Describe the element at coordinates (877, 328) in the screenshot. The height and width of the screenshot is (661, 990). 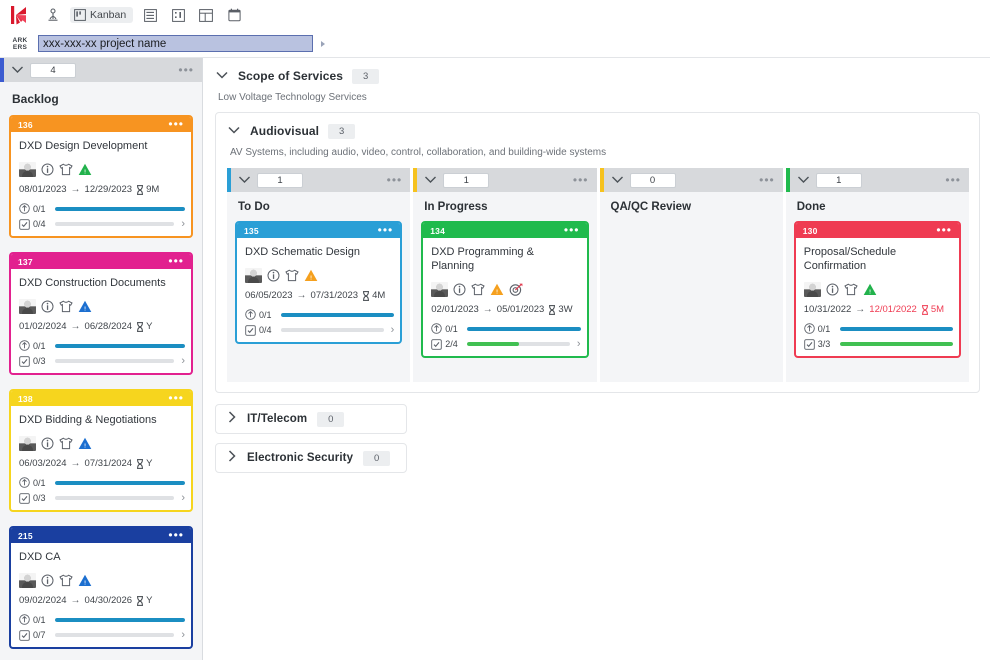
I see `card-progress-row: 0/1` at that location.